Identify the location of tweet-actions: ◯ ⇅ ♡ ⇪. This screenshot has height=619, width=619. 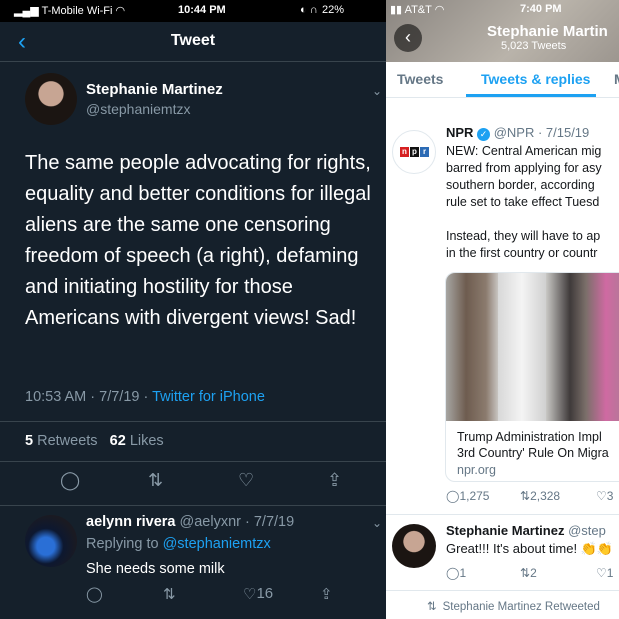
(193, 483).